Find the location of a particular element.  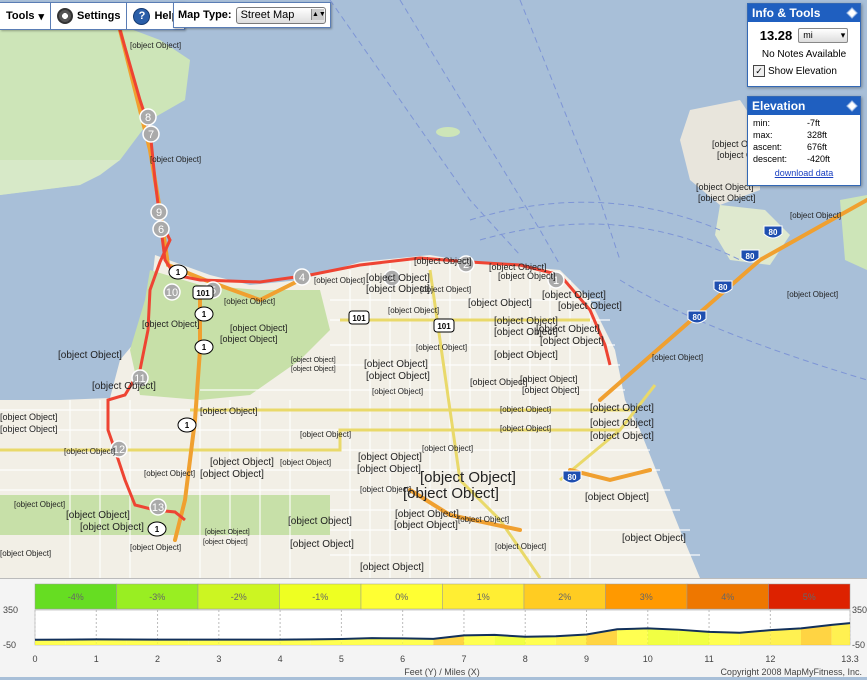

map-type-label: Map Type: is located at coordinates (205, 15).